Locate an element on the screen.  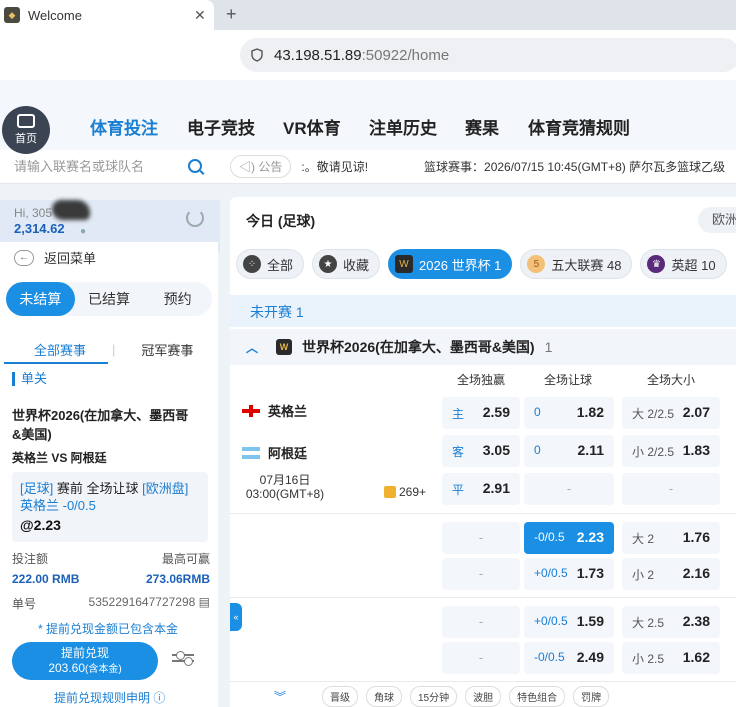
cashout-label: 提前兑现 is located at coordinates (84, 653).